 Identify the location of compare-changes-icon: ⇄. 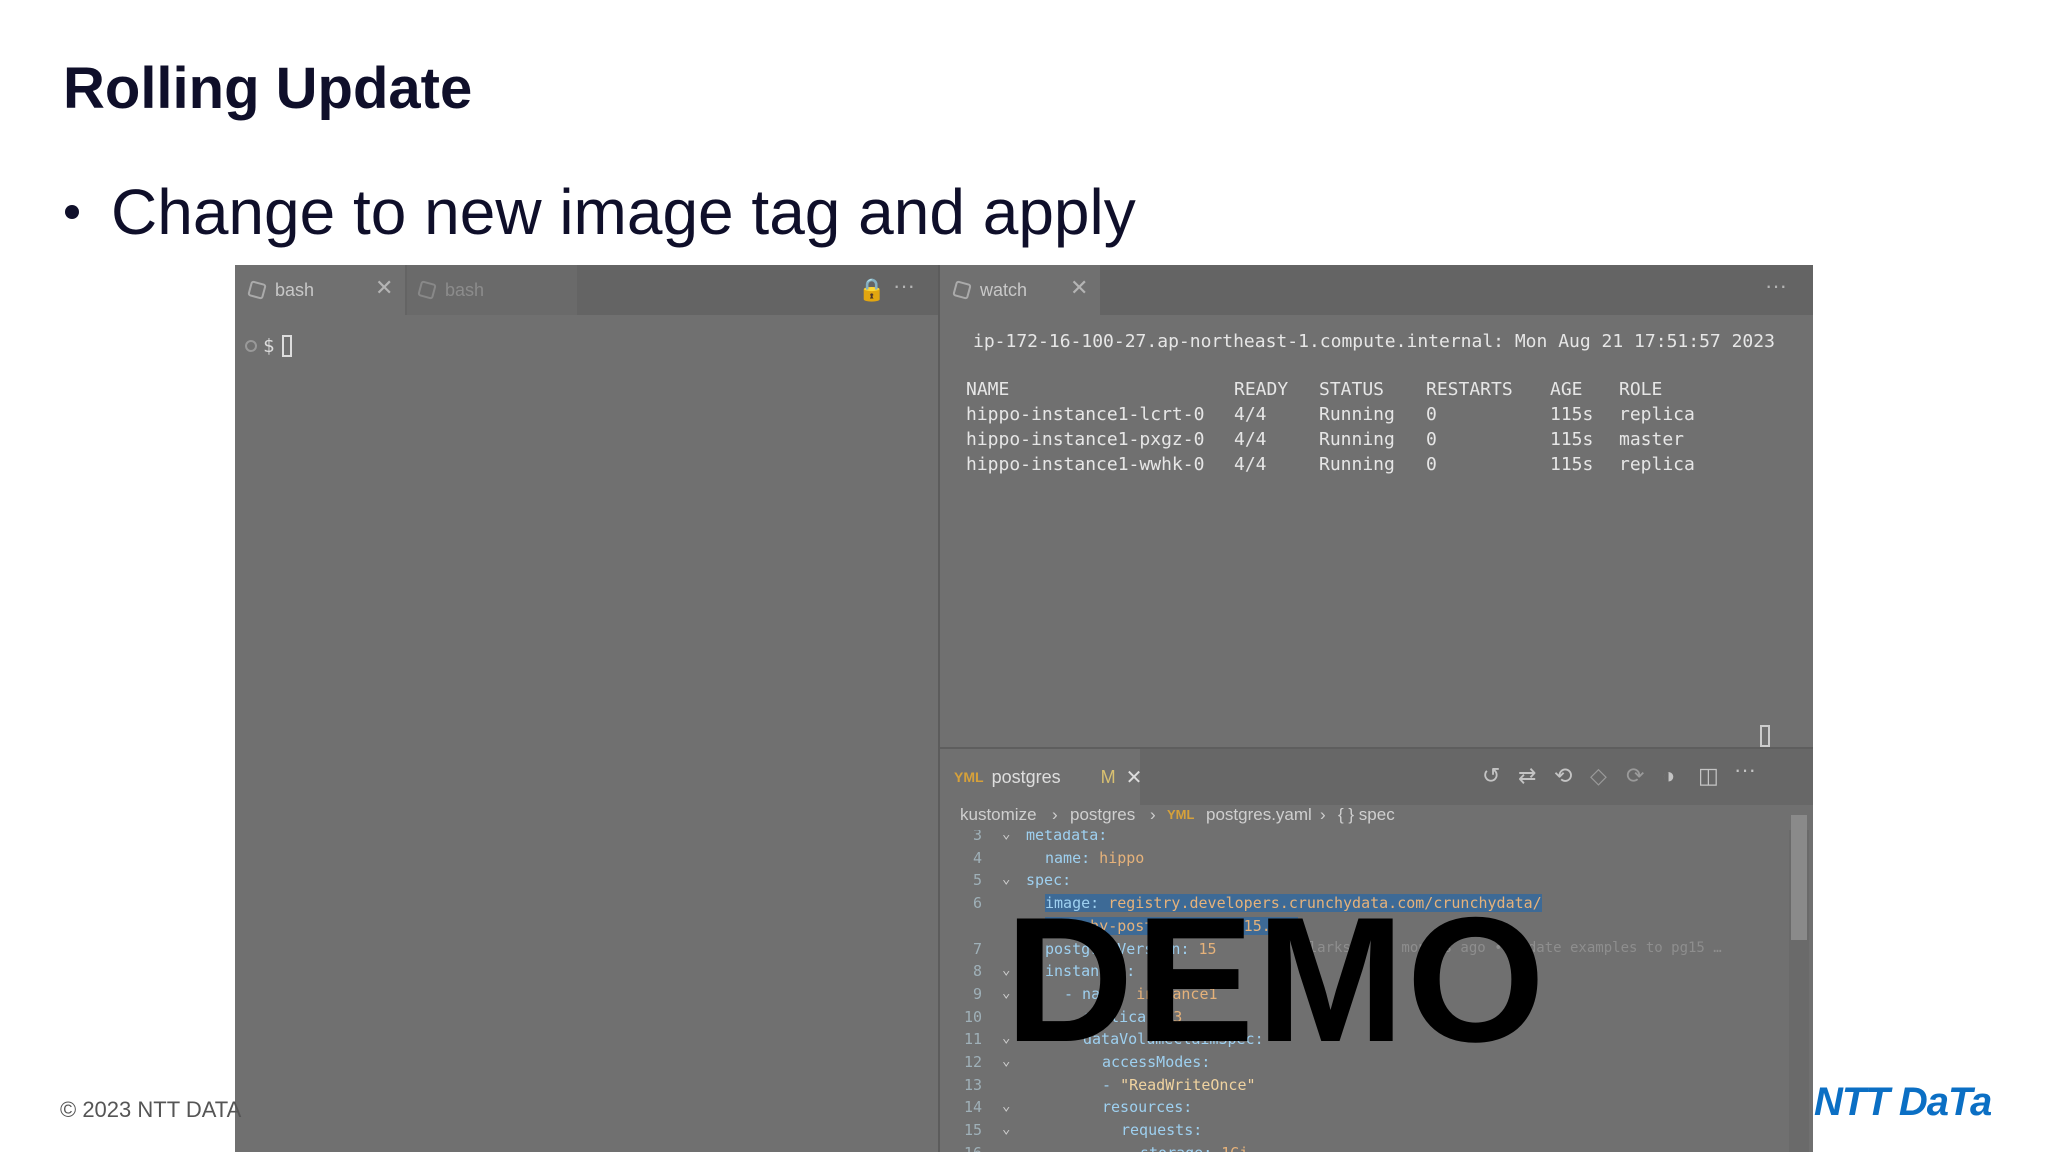
(1527, 776).